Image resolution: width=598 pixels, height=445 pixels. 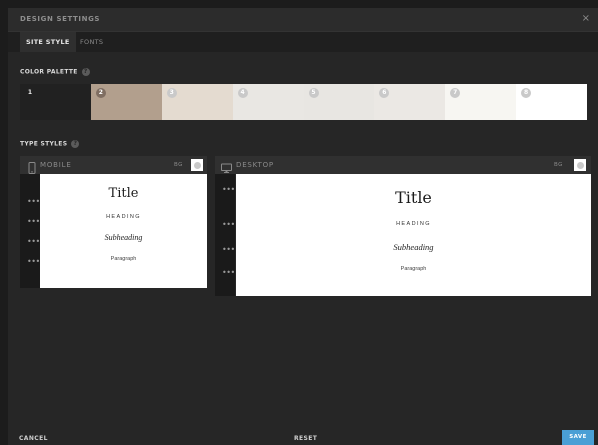 I want to click on type-styles-label: TYPE STYLES?, so click(x=50, y=144).